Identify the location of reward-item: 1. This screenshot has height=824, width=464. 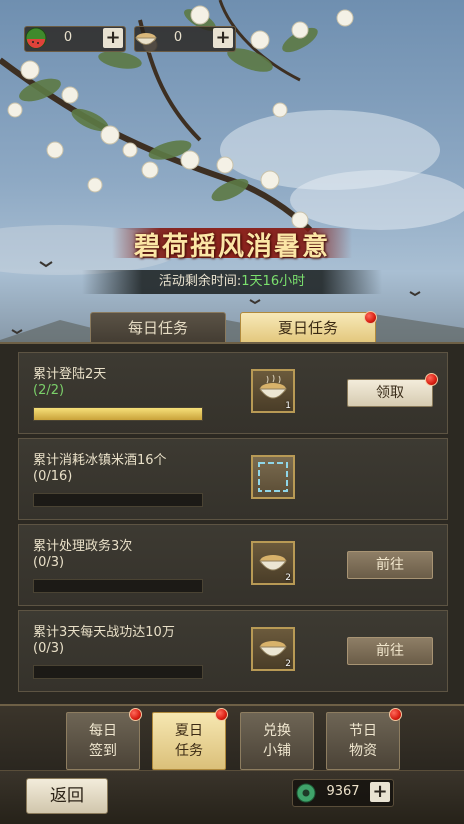
(273, 391).